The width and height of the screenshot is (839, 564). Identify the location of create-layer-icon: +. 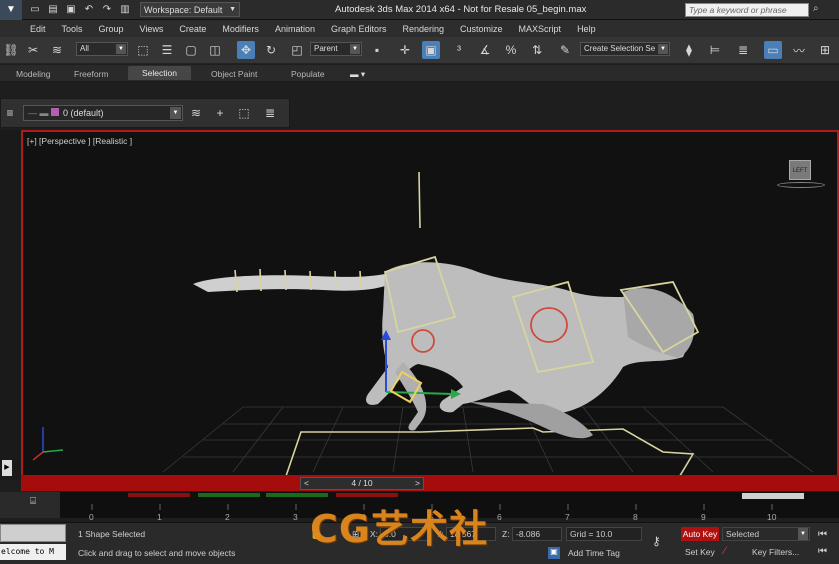
(220, 113).